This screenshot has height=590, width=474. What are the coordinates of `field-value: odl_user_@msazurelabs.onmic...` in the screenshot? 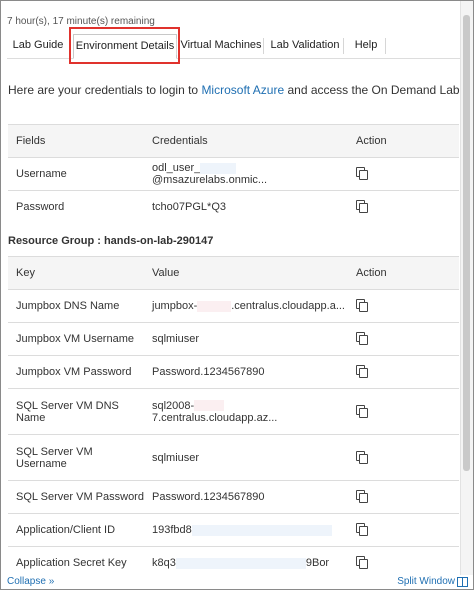 It's located at (246, 174).